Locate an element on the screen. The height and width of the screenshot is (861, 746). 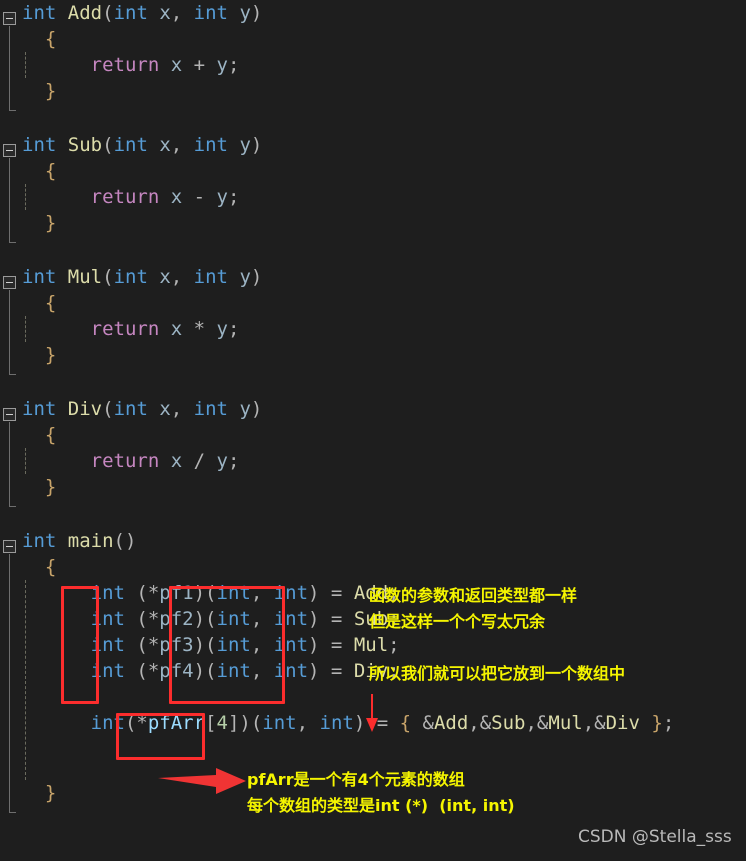
fold-toggle-mul is located at coordinates (9, 282).